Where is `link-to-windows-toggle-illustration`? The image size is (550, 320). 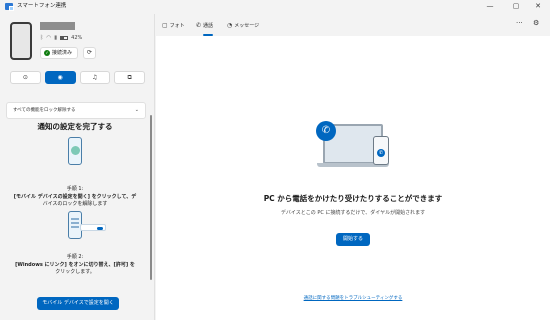 link-to-windows-toggle-illustration is located at coordinates (93, 227).